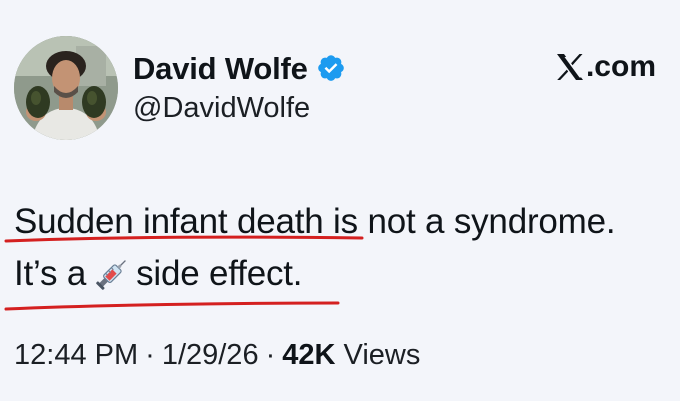 The width and height of the screenshot is (680, 401). I want to click on tweet-line-1: Sudden infant death is not a syndrome., so click(315, 222).